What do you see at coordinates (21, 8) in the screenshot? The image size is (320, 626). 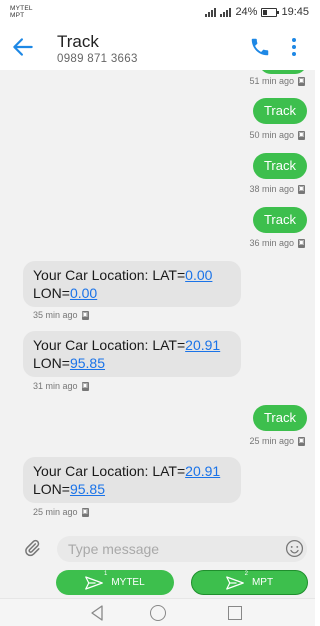 I see `carrier-1: MYTEL` at bounding box center [21, 8].